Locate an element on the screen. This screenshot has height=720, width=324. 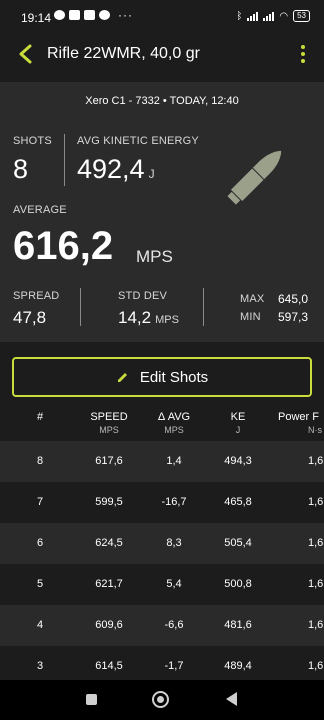
table-header: # SPEED MPS Δ AVG MPS KE J Power F N·s is located at coordinates (162, 422).